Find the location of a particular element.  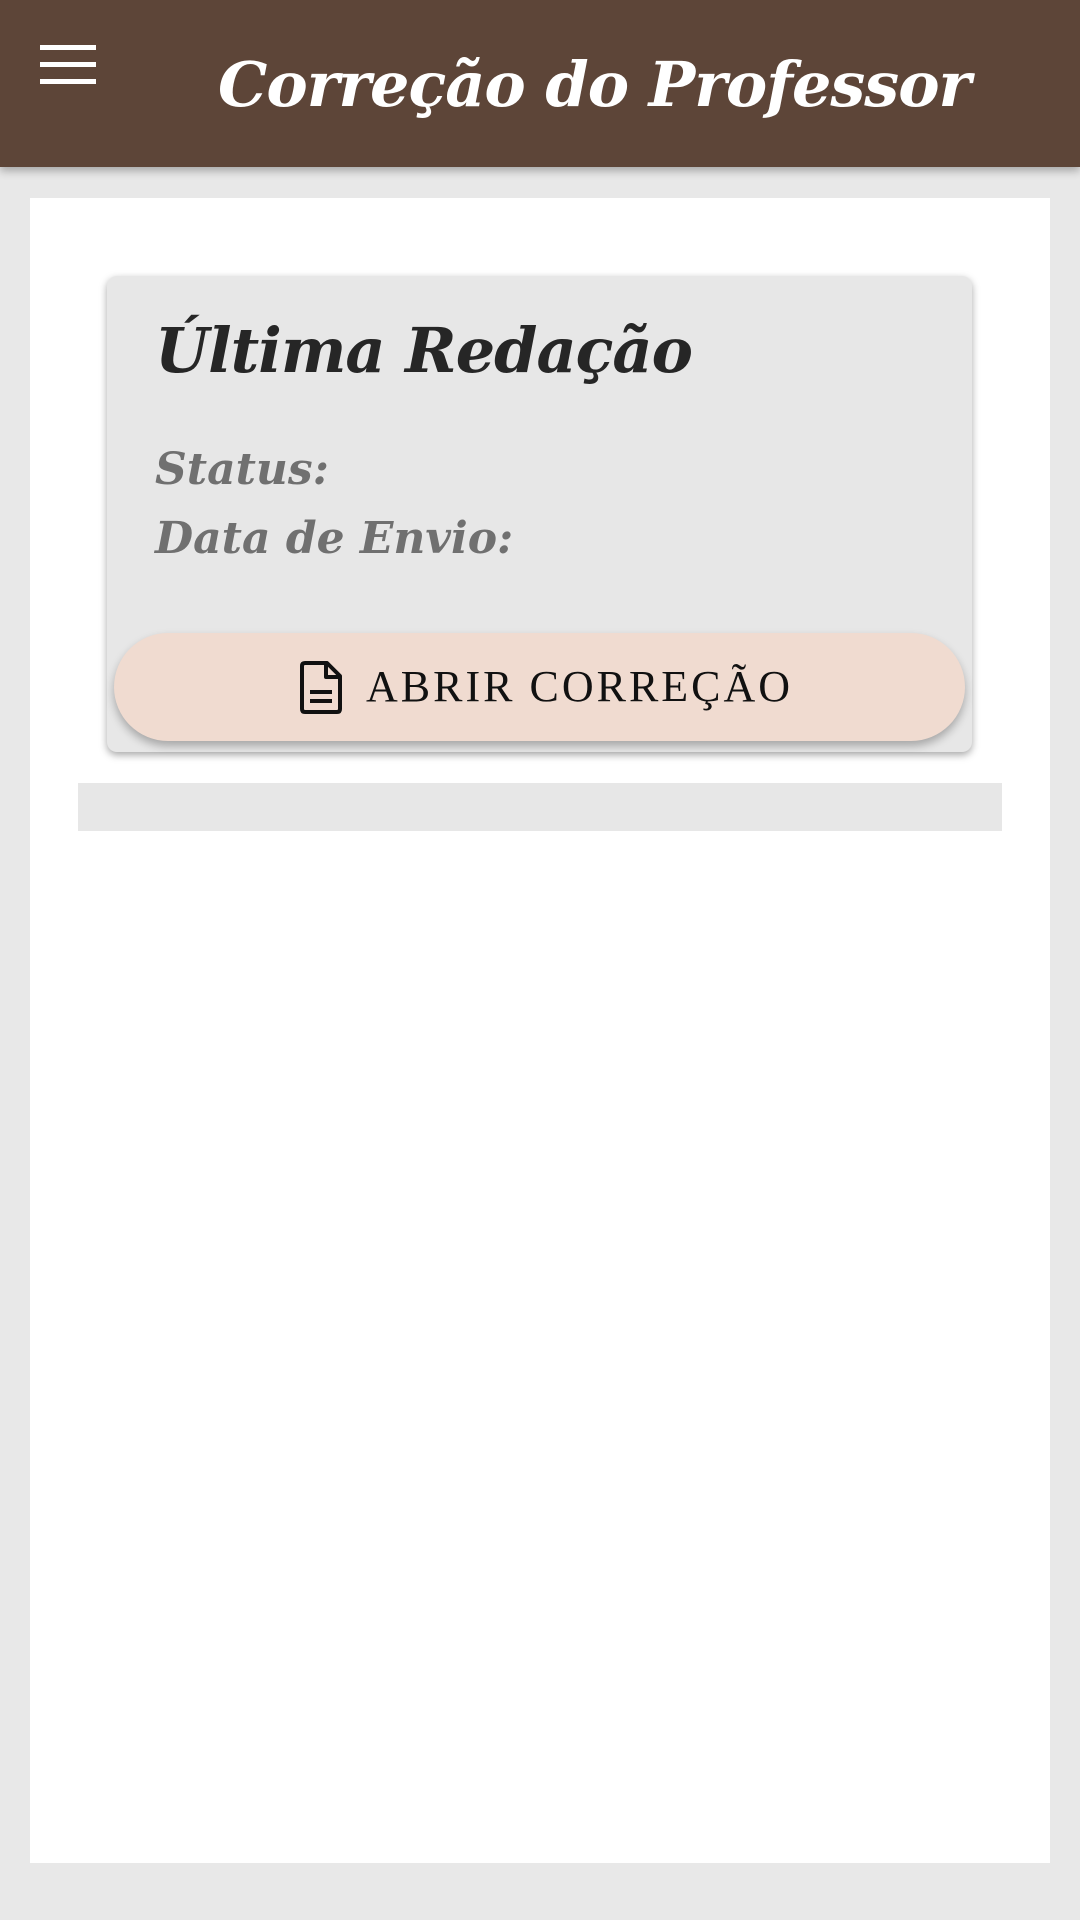

app-title: Correção do Professor is located at coordinates (594, 84).